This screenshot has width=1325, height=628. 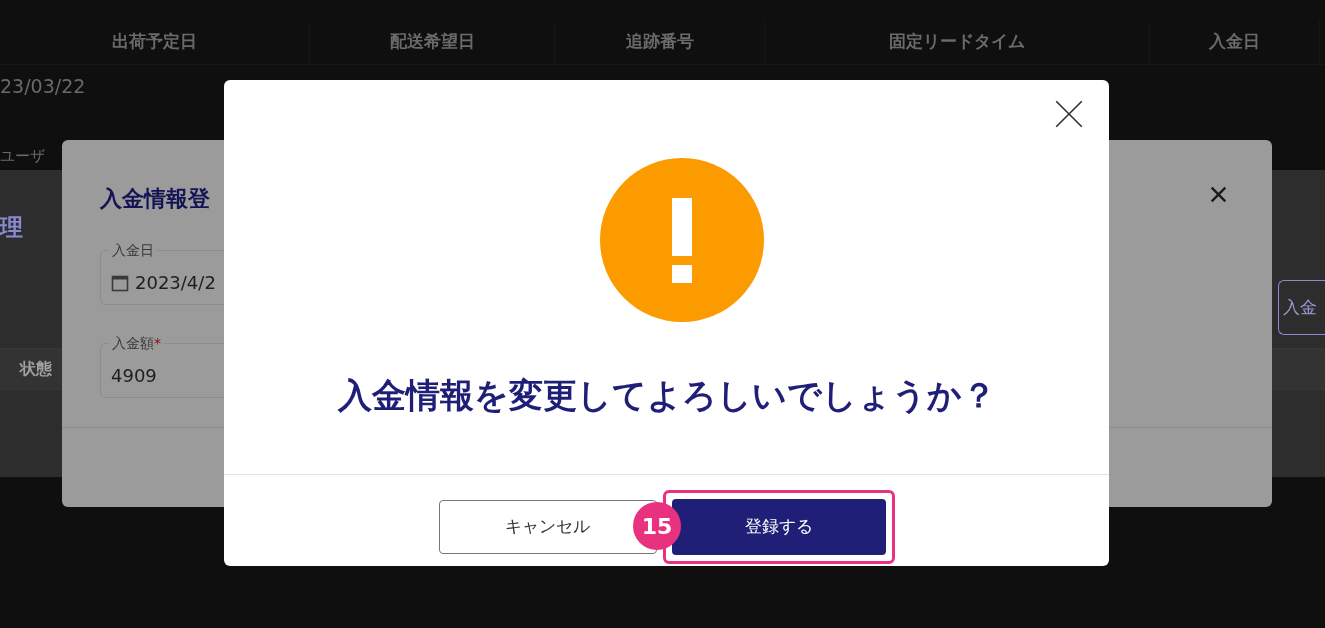 I want to click on column-header: 追跡番号, so click(x=659, y=42).